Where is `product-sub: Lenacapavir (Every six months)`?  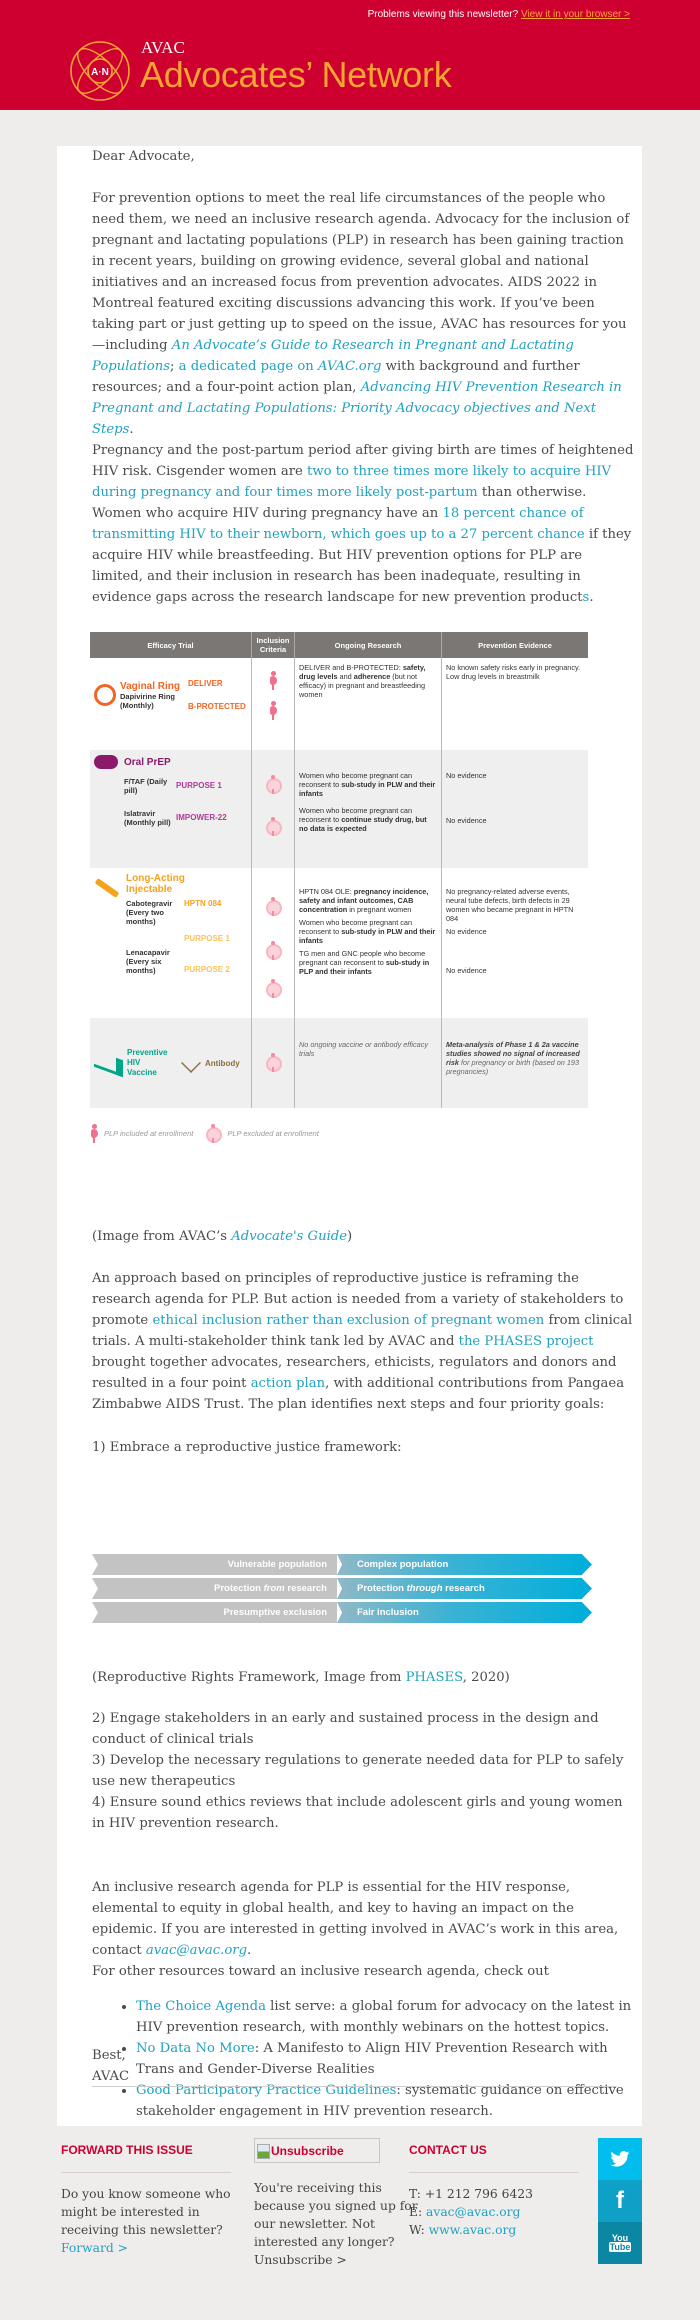
product-sub: Lenacapavir (Every six months) is located at coordinates (148, 961).